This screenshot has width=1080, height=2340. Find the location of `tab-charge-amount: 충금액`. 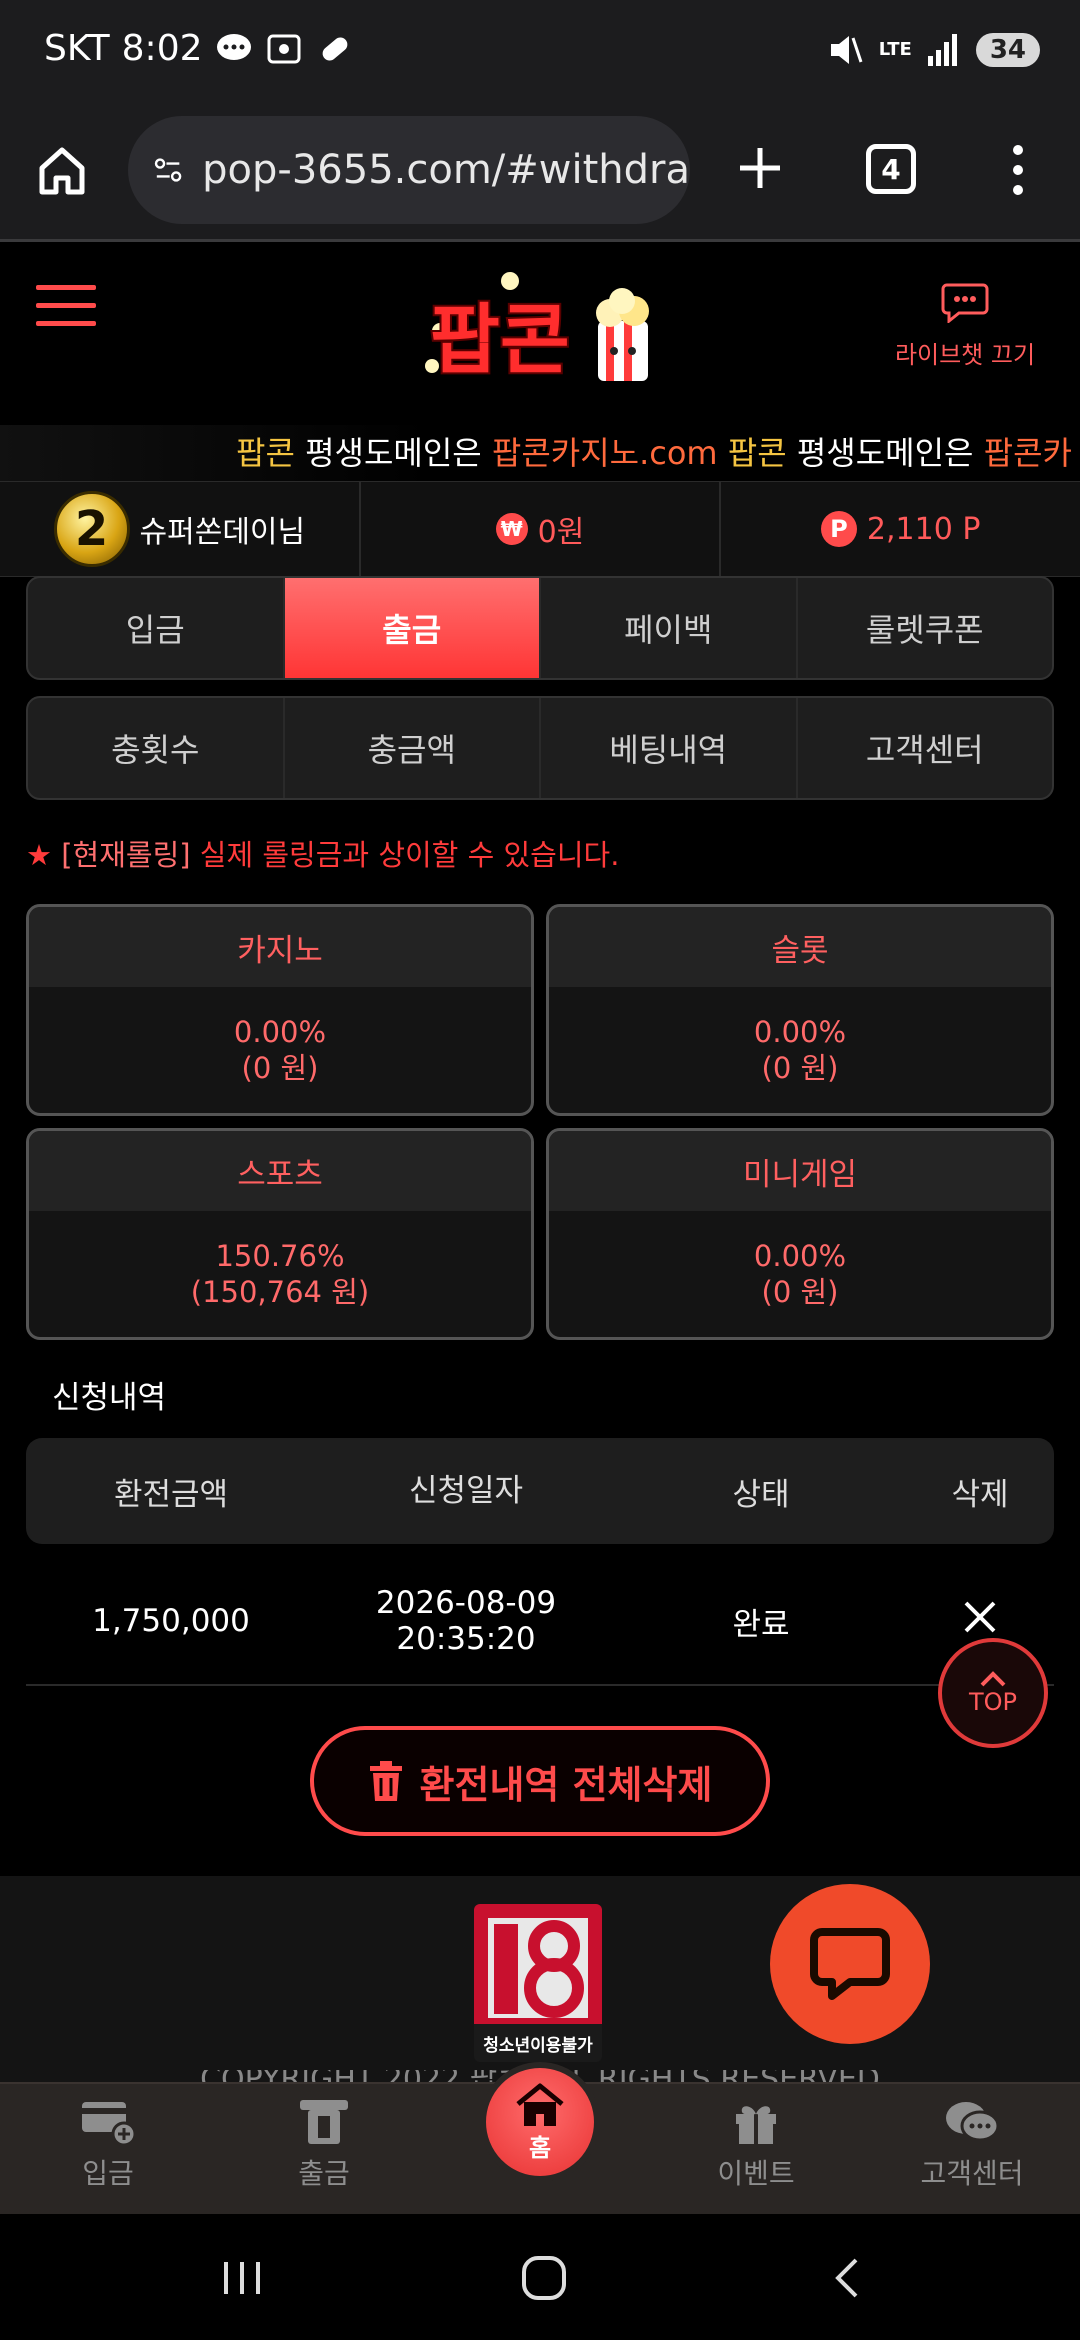

tab-charge-amount: 충금액 is located at coordinates (413, 748).